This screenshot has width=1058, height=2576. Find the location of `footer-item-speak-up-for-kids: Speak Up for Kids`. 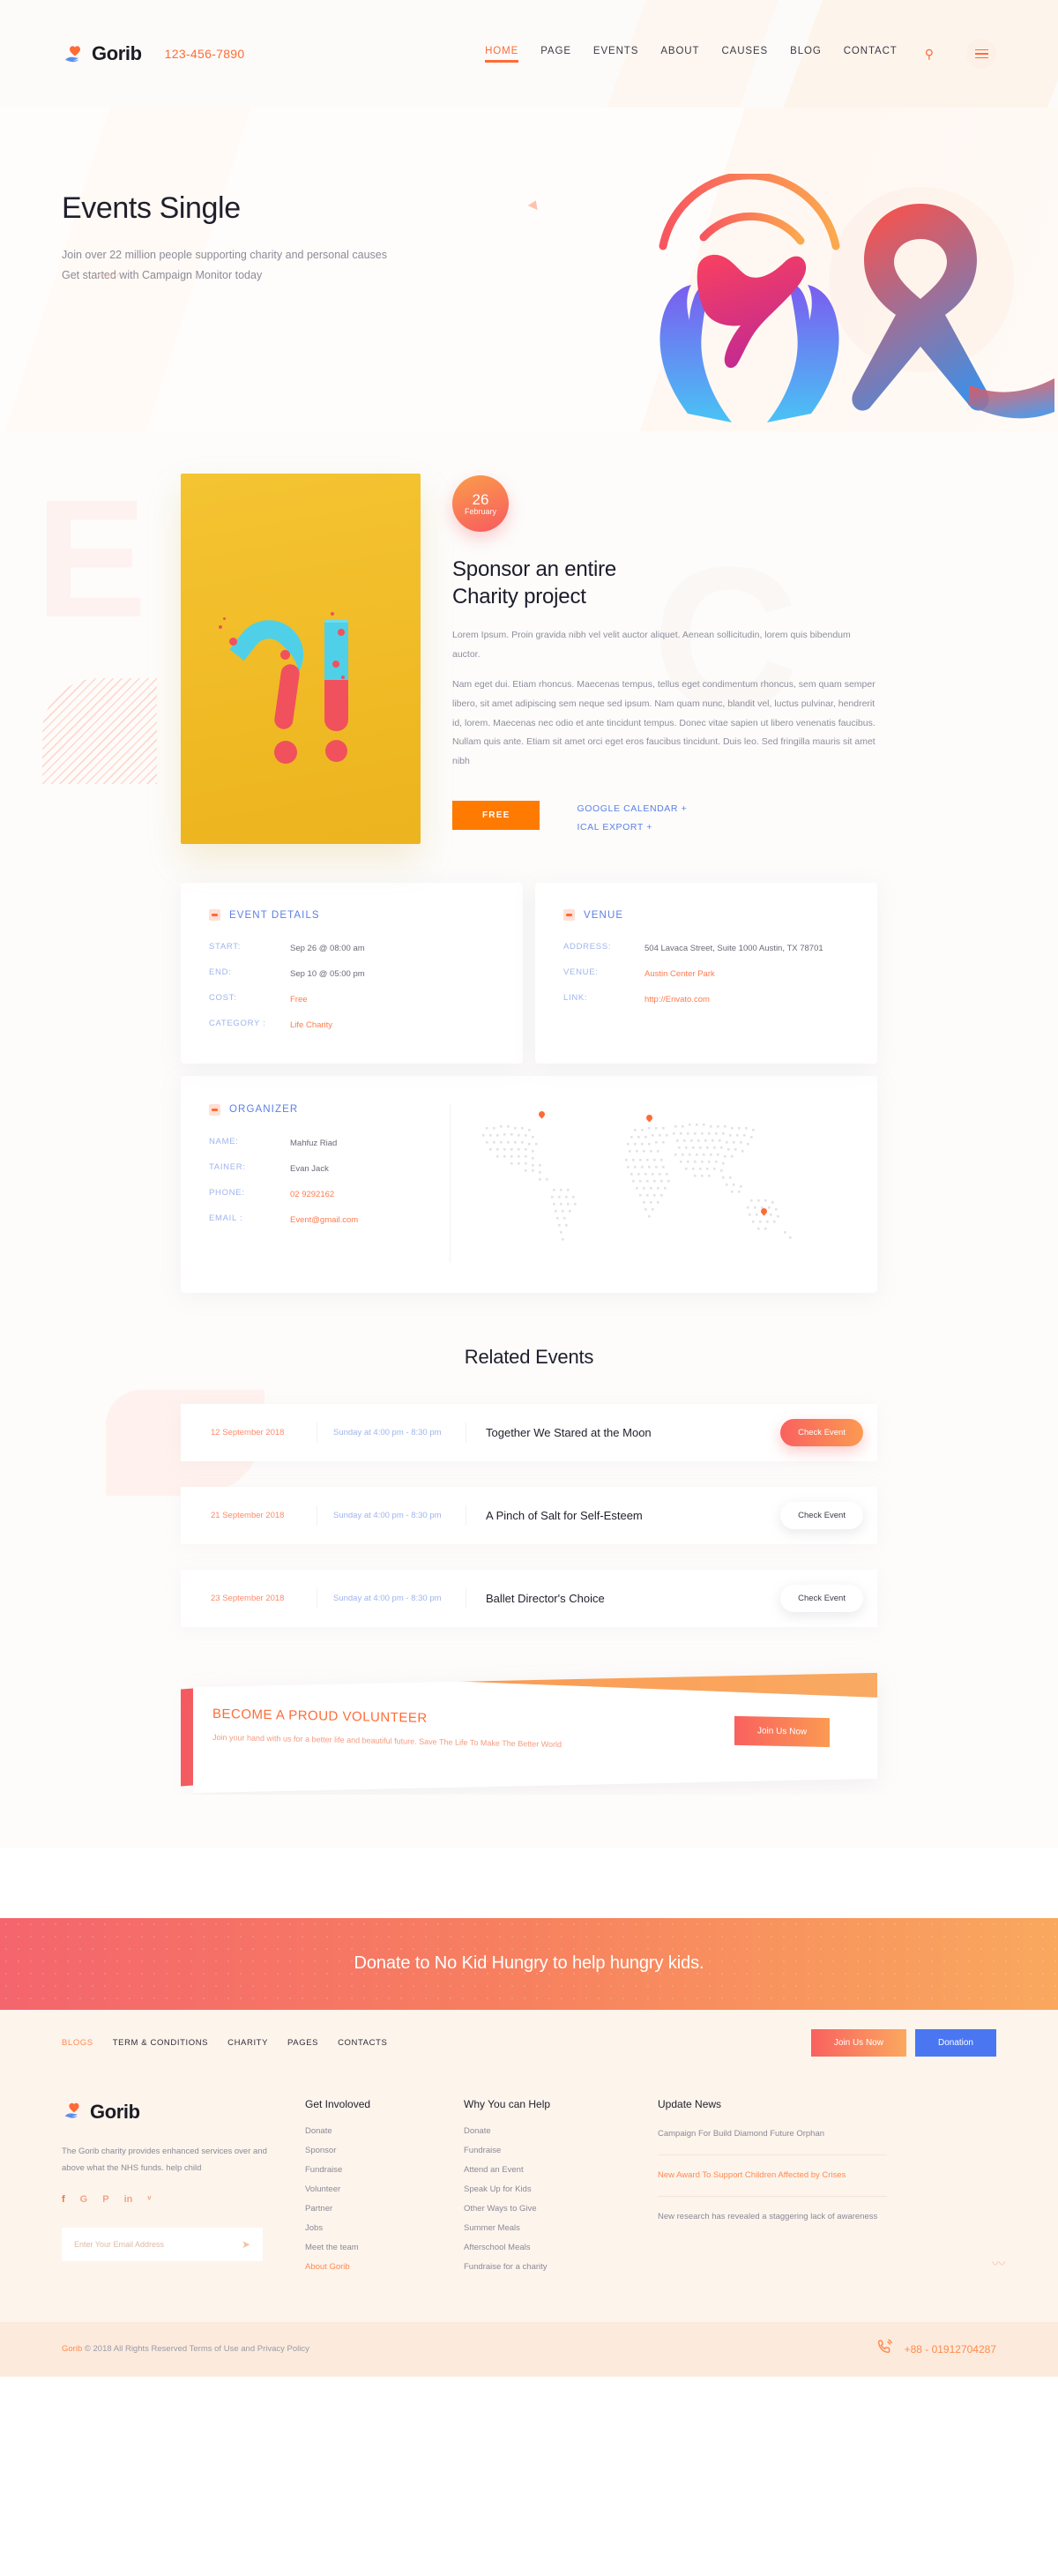

footer-item-speak-up-for-kids: Speak Up for Kids is located at coordinates (543, 2189).